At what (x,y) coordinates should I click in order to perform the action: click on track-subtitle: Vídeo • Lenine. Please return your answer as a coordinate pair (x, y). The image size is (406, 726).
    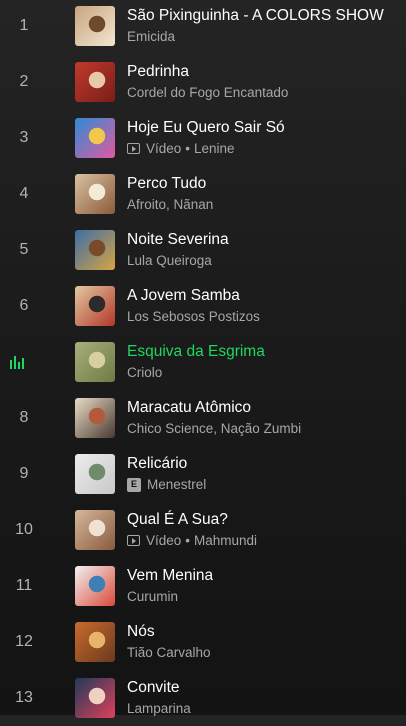
    Looking at the image, I should click on (206, 148).